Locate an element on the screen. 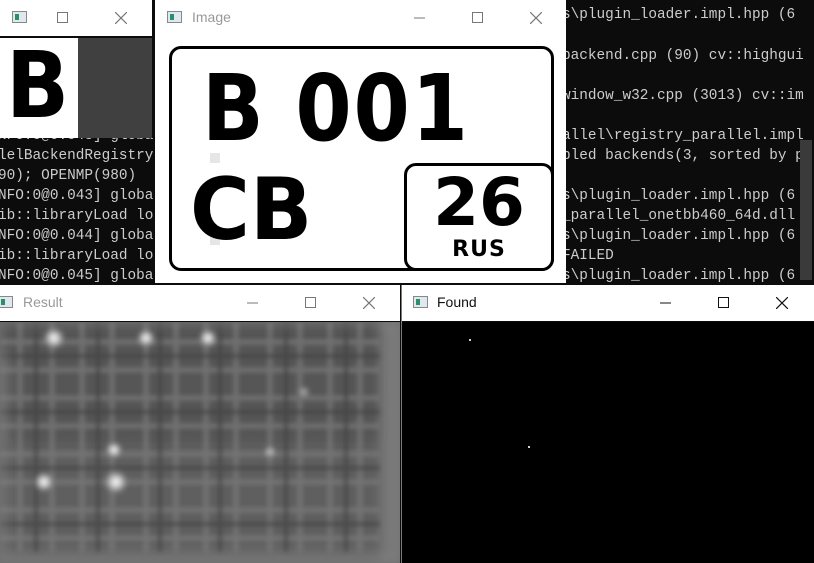 Image resolution: width=814 pixels, height=563 pixels. titlebar is located at coordinates (76, 18).